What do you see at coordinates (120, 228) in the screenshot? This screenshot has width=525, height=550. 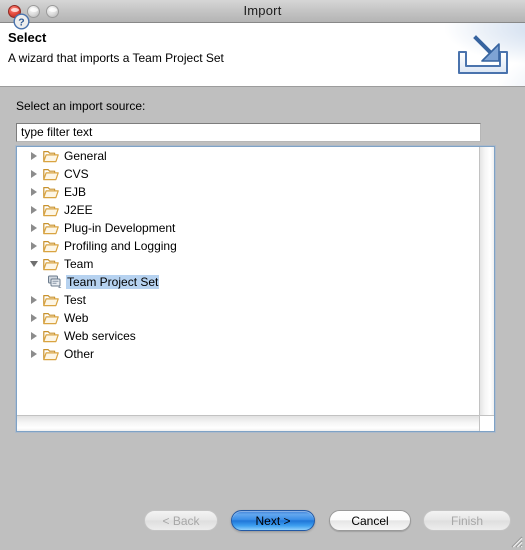 I see `tree-item-label: Plug-in Development` at bounding box center [120, 228].